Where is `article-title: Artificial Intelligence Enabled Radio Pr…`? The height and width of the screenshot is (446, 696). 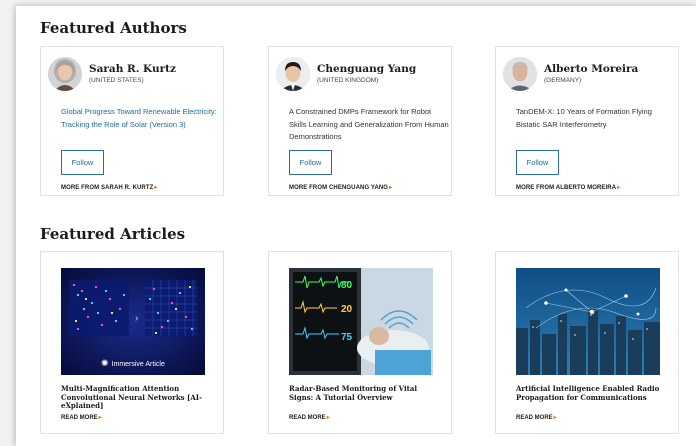
article-title: Artificial Intelligence Enabled Radio Pr… is located at coordinates (591, 393).